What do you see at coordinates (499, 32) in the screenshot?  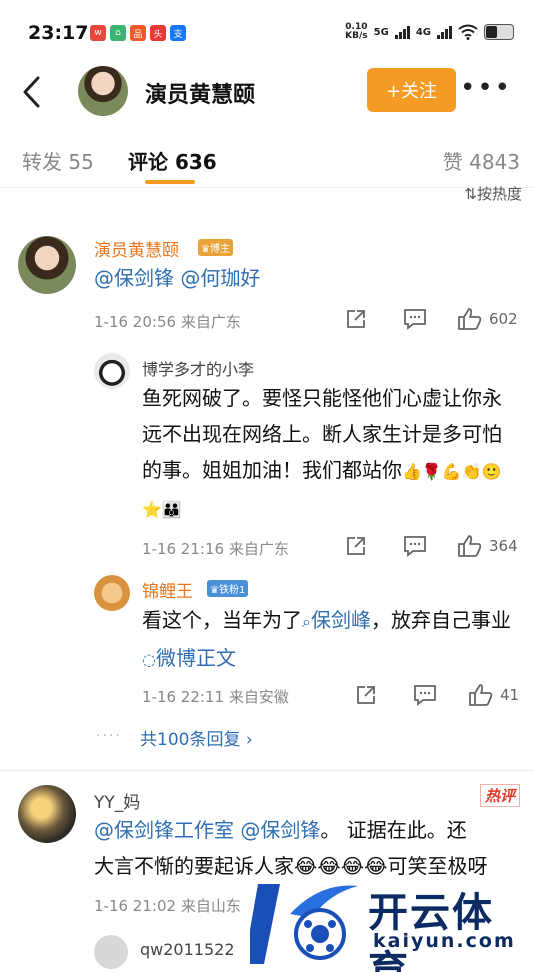 I see `battery-icon` at bounding box center [499, 32].